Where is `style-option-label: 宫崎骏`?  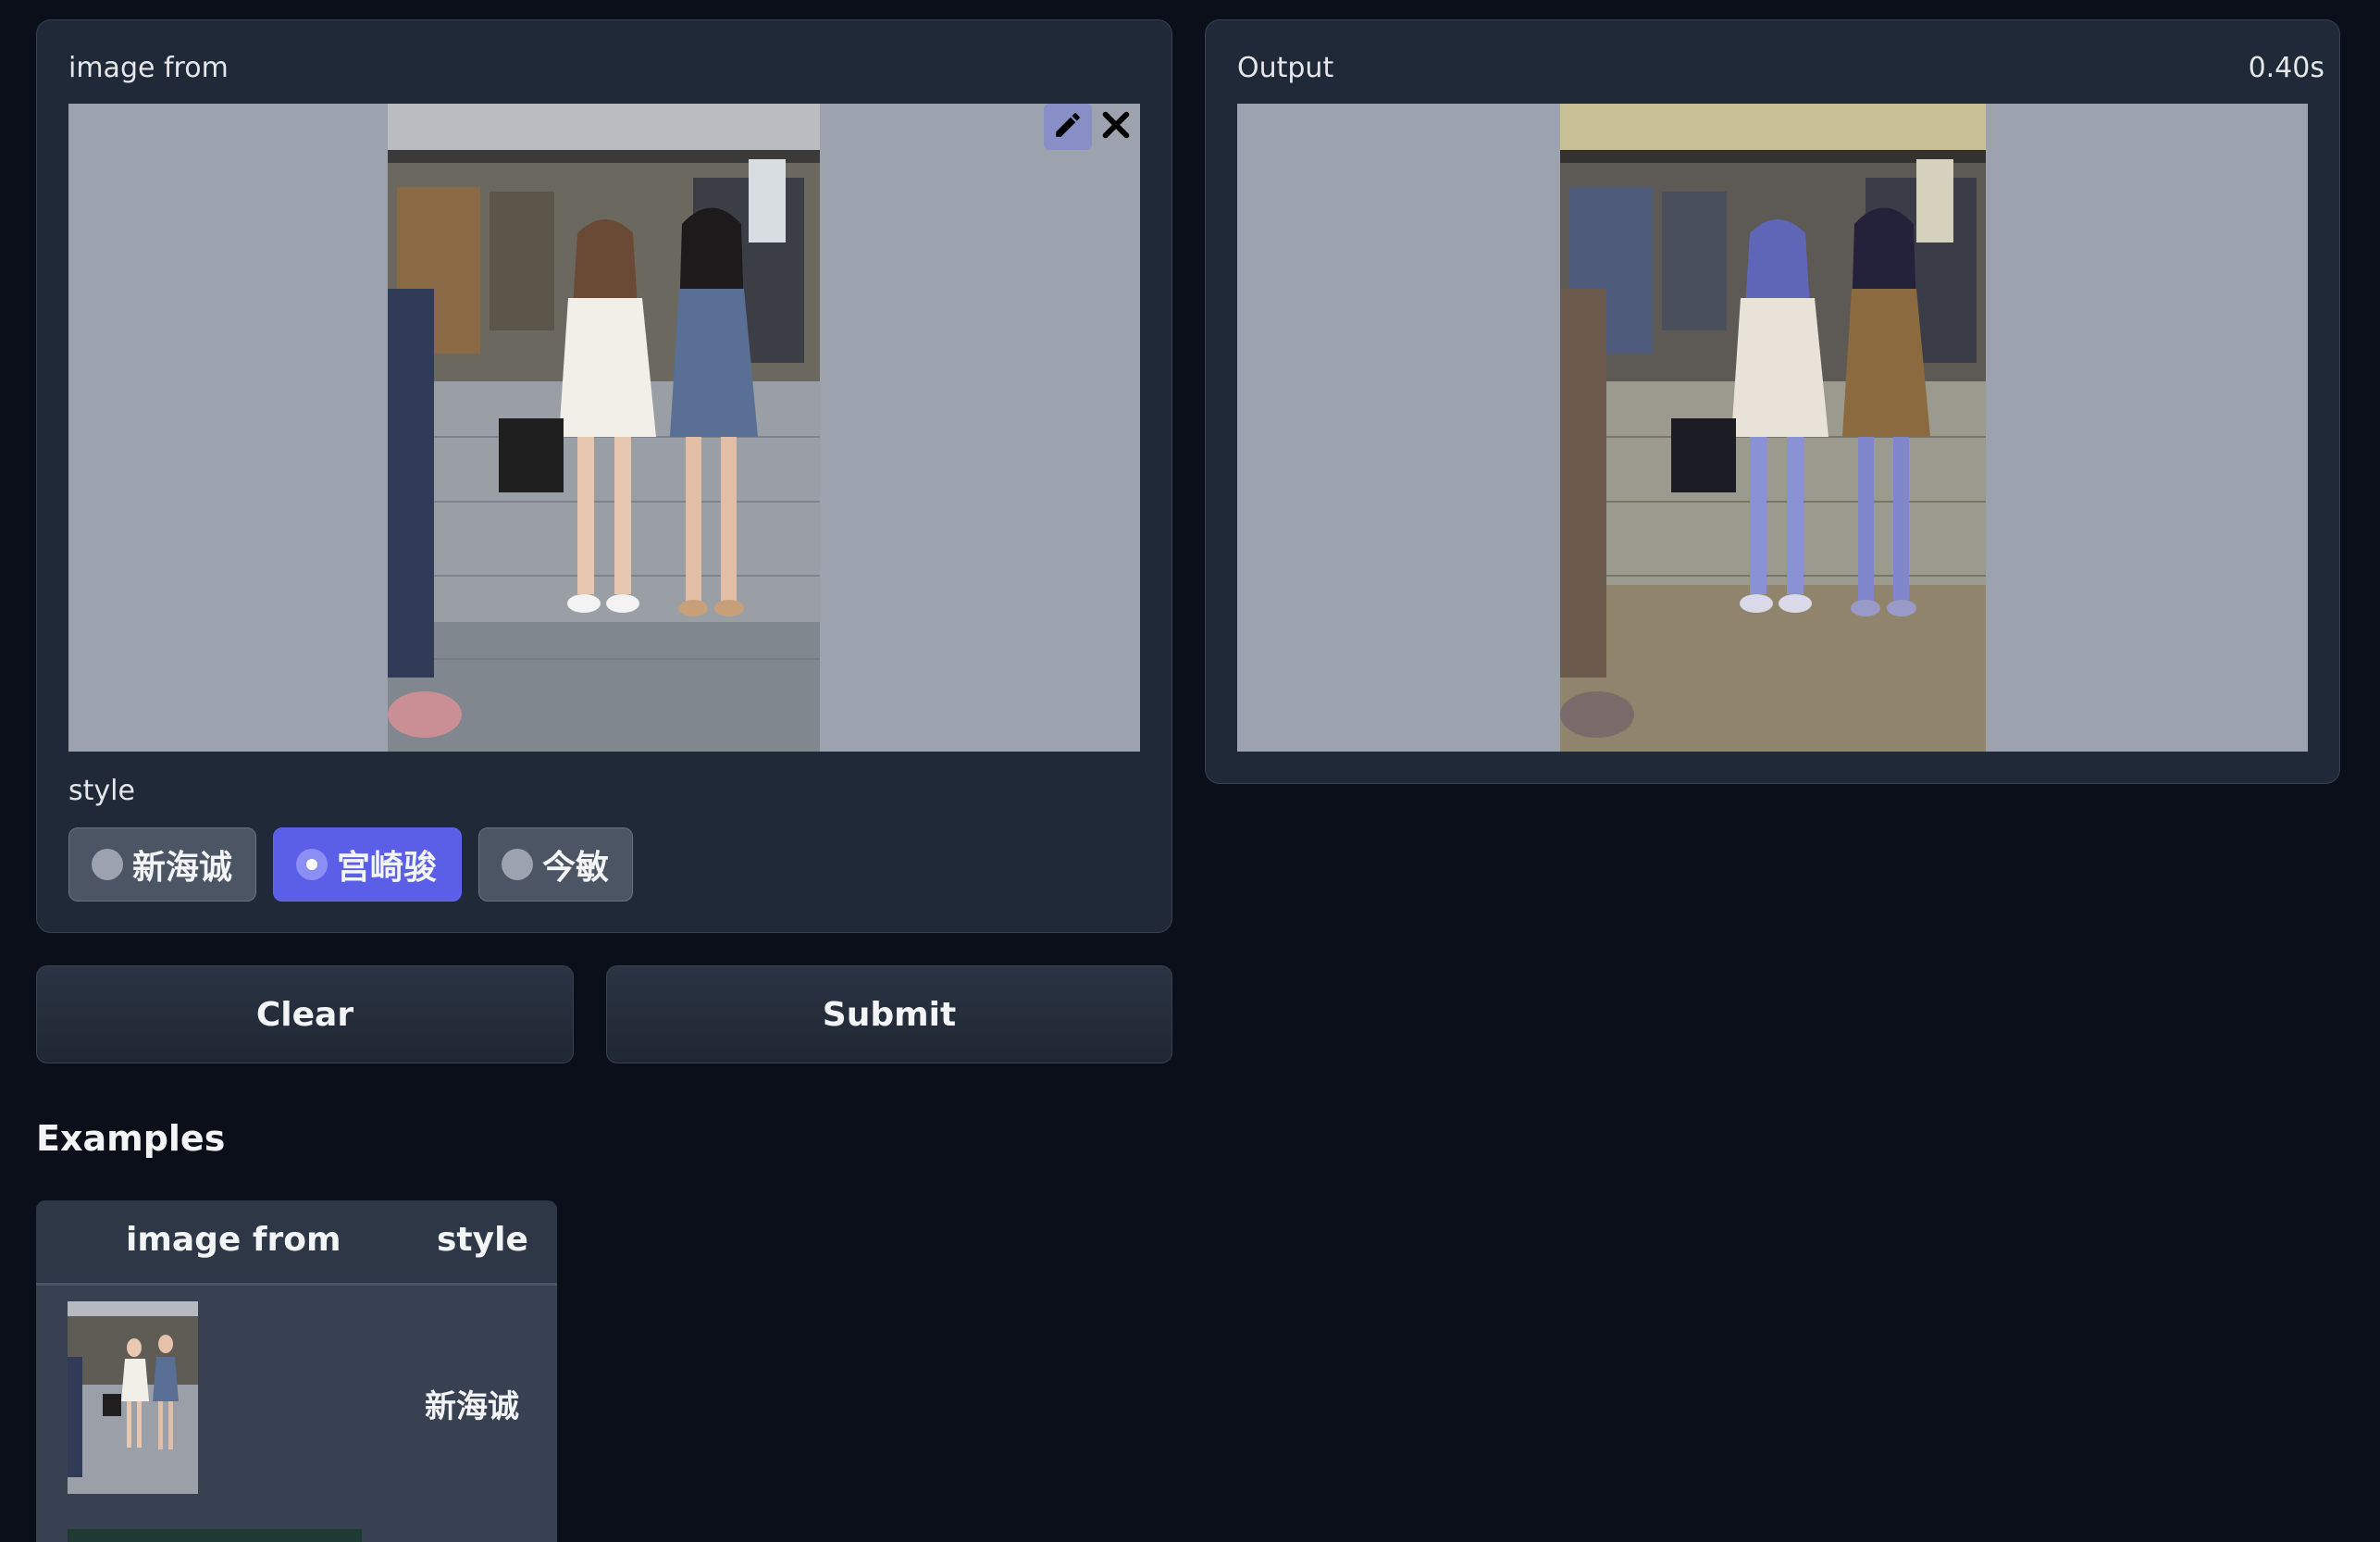 style-option-label: 宫崎骏 is located at coordinates (387, 868).